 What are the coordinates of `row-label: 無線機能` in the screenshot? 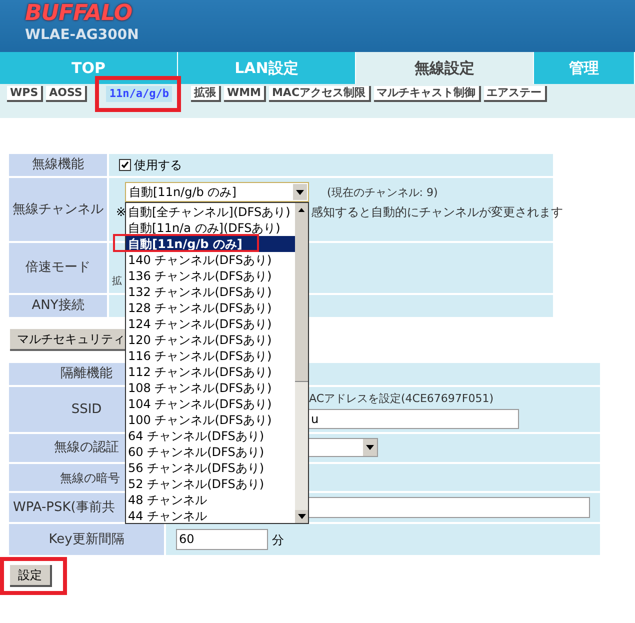 It's located at (59, 165).